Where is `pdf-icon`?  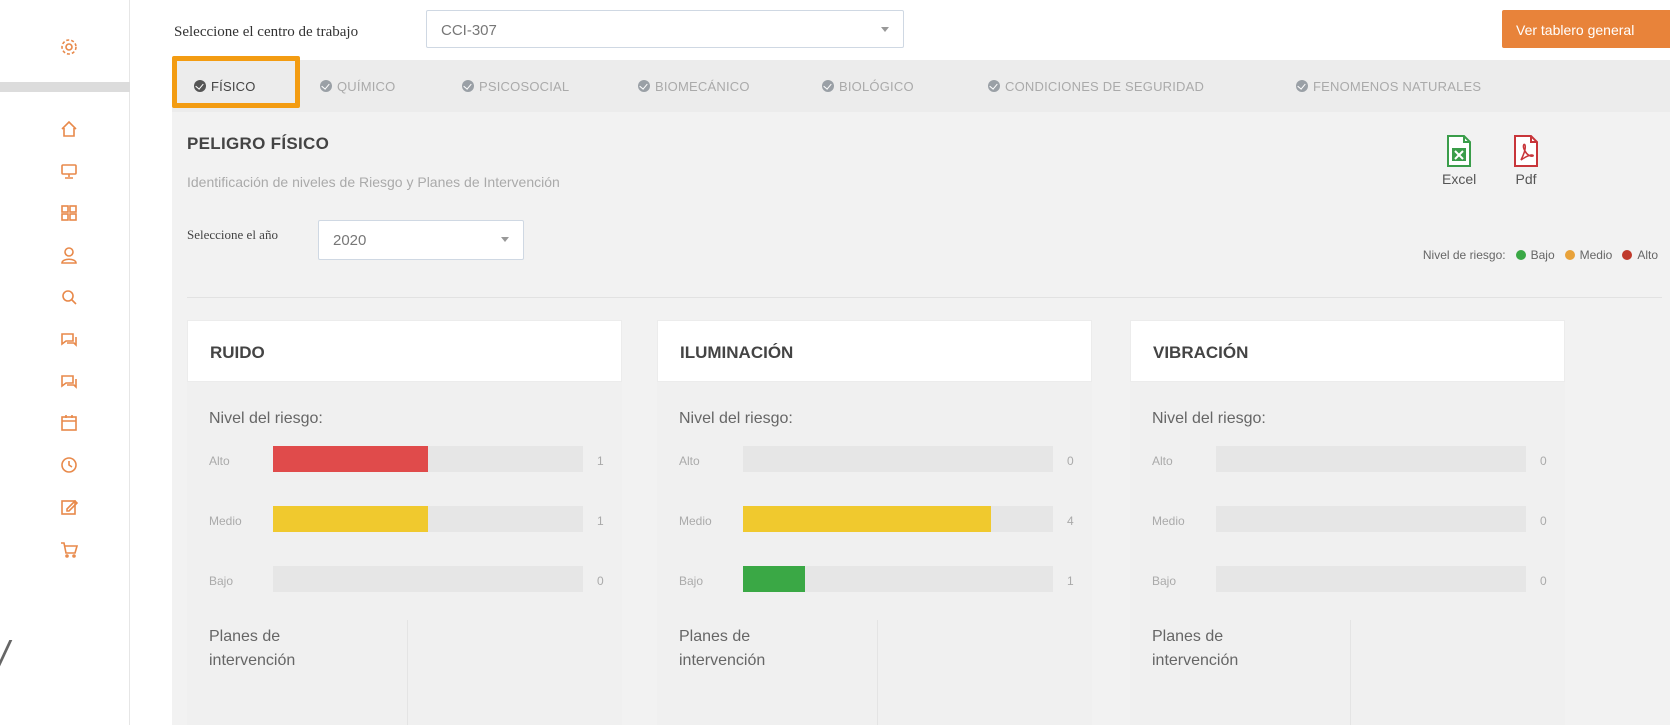 pdf-icon is located at coordinates (1526, 151).